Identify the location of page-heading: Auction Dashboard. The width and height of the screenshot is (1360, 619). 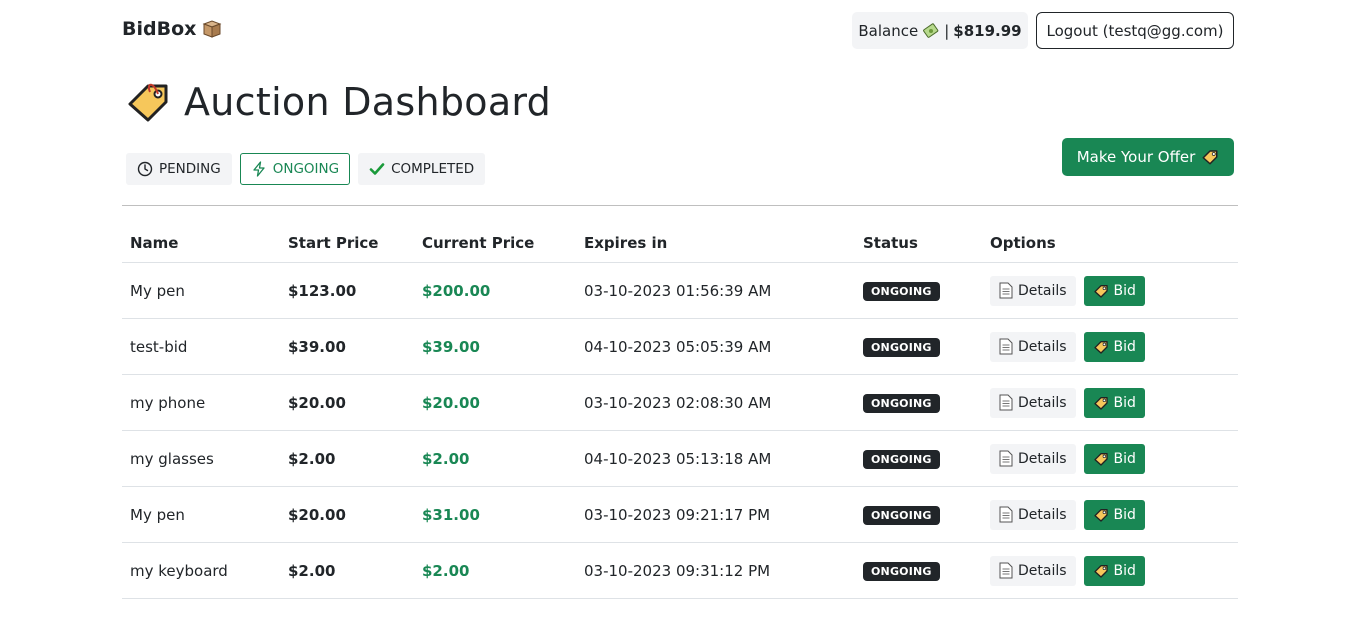
(337, 102).